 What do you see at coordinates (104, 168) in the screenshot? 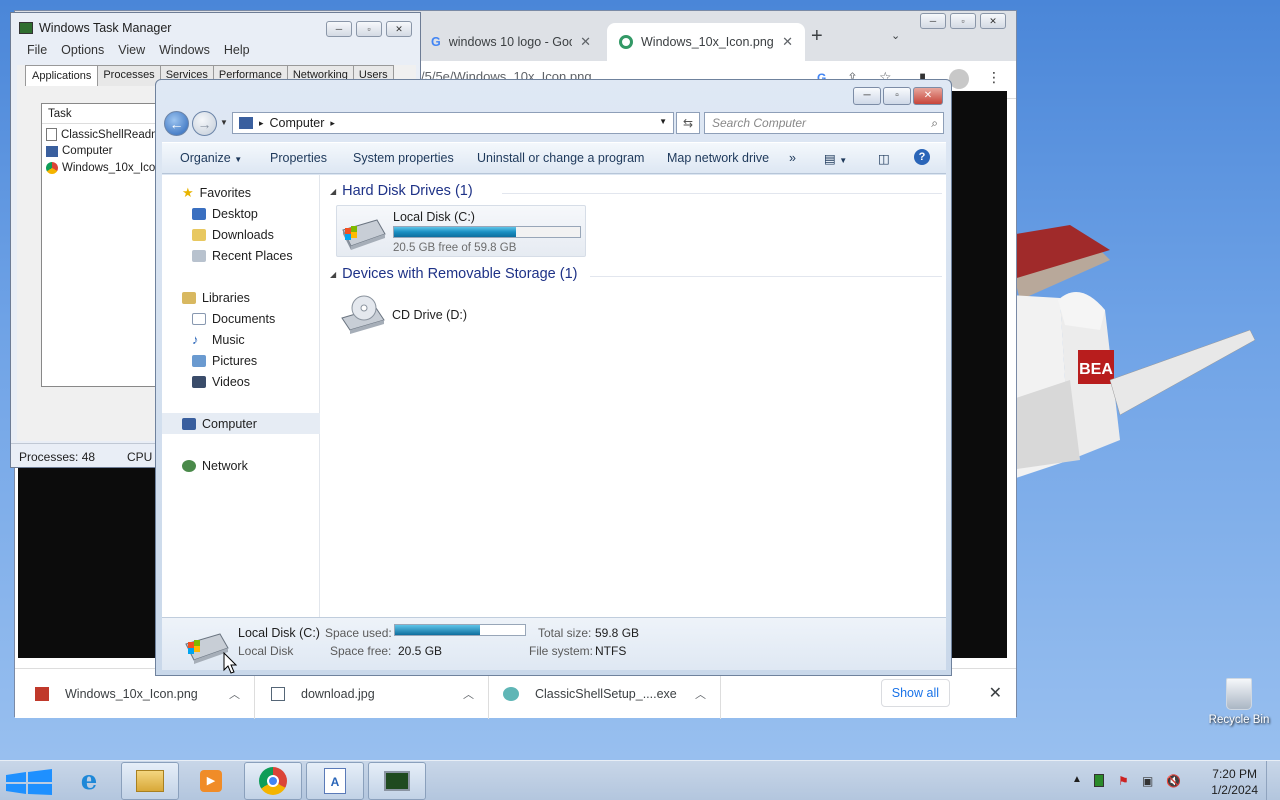
I see `task-row: Windows_10x_Icon` at bounding box center [104, 168].